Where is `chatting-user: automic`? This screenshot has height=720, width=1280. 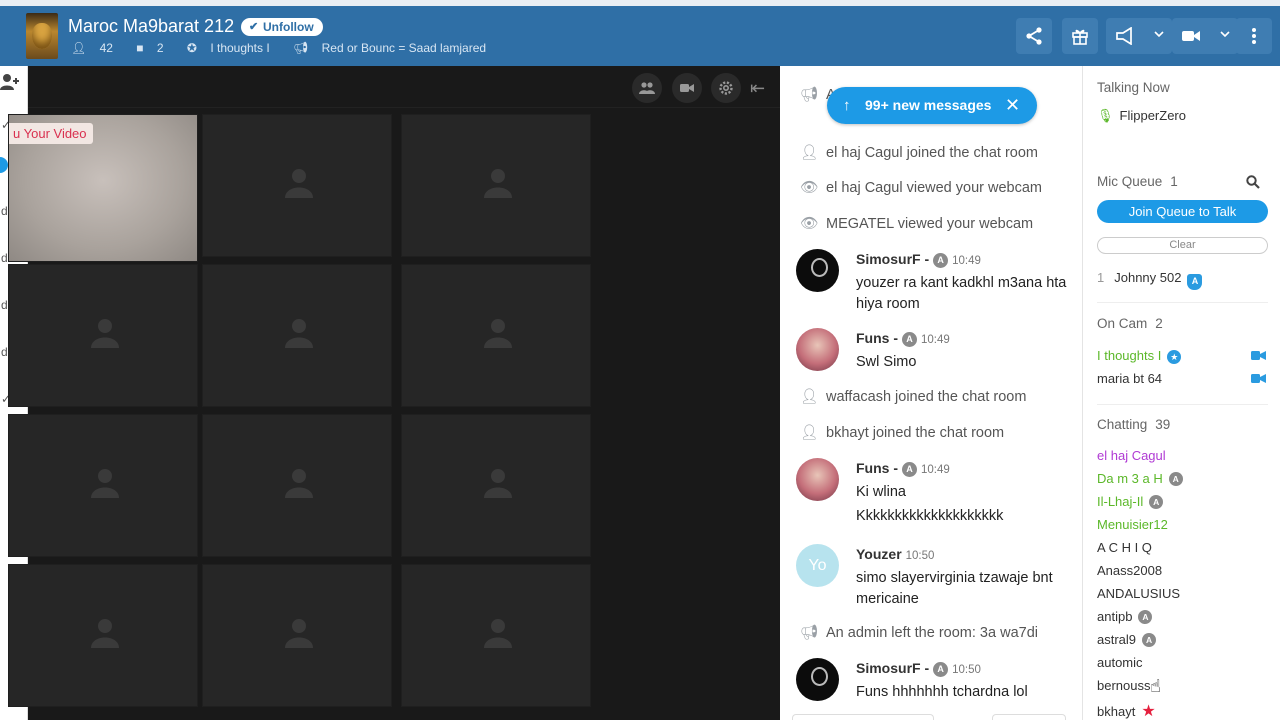
chatting-user: automic is located at coordinates (1120, 662).